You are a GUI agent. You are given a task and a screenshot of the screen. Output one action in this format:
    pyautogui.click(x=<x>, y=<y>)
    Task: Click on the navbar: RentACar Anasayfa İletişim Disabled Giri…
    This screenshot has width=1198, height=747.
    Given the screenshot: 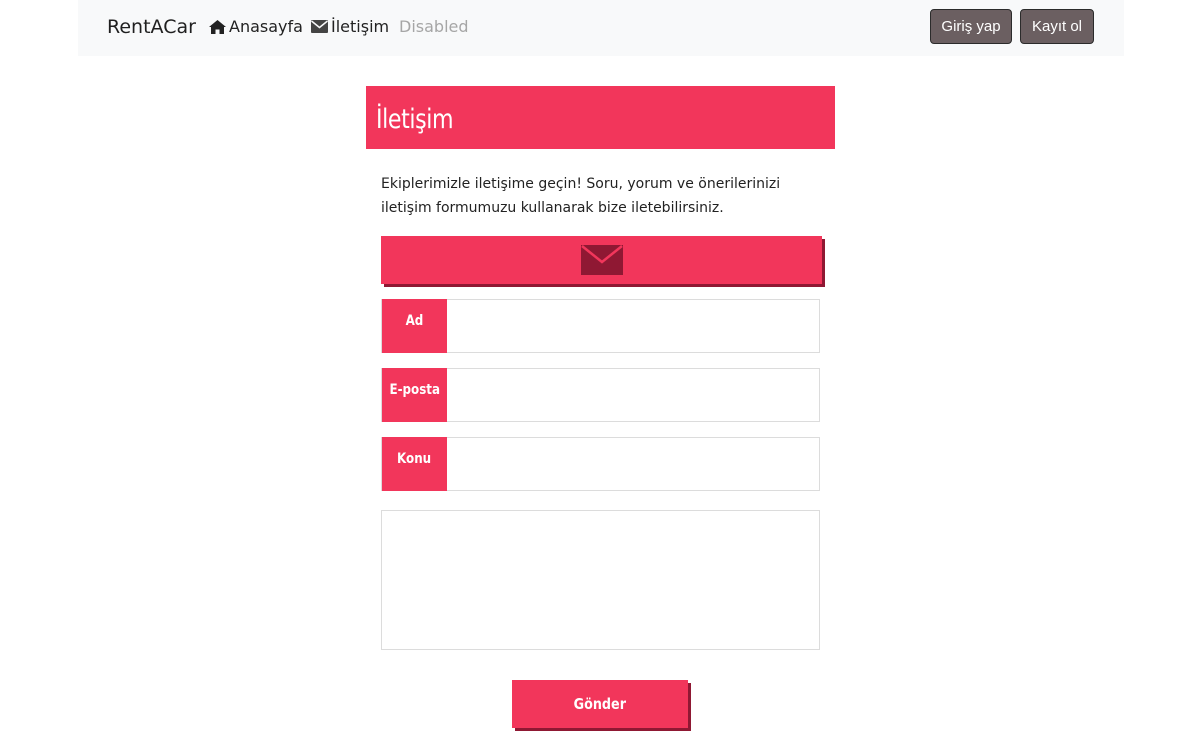 What is the action you would take?
    pyautogui.click(x=601, y=28)
    